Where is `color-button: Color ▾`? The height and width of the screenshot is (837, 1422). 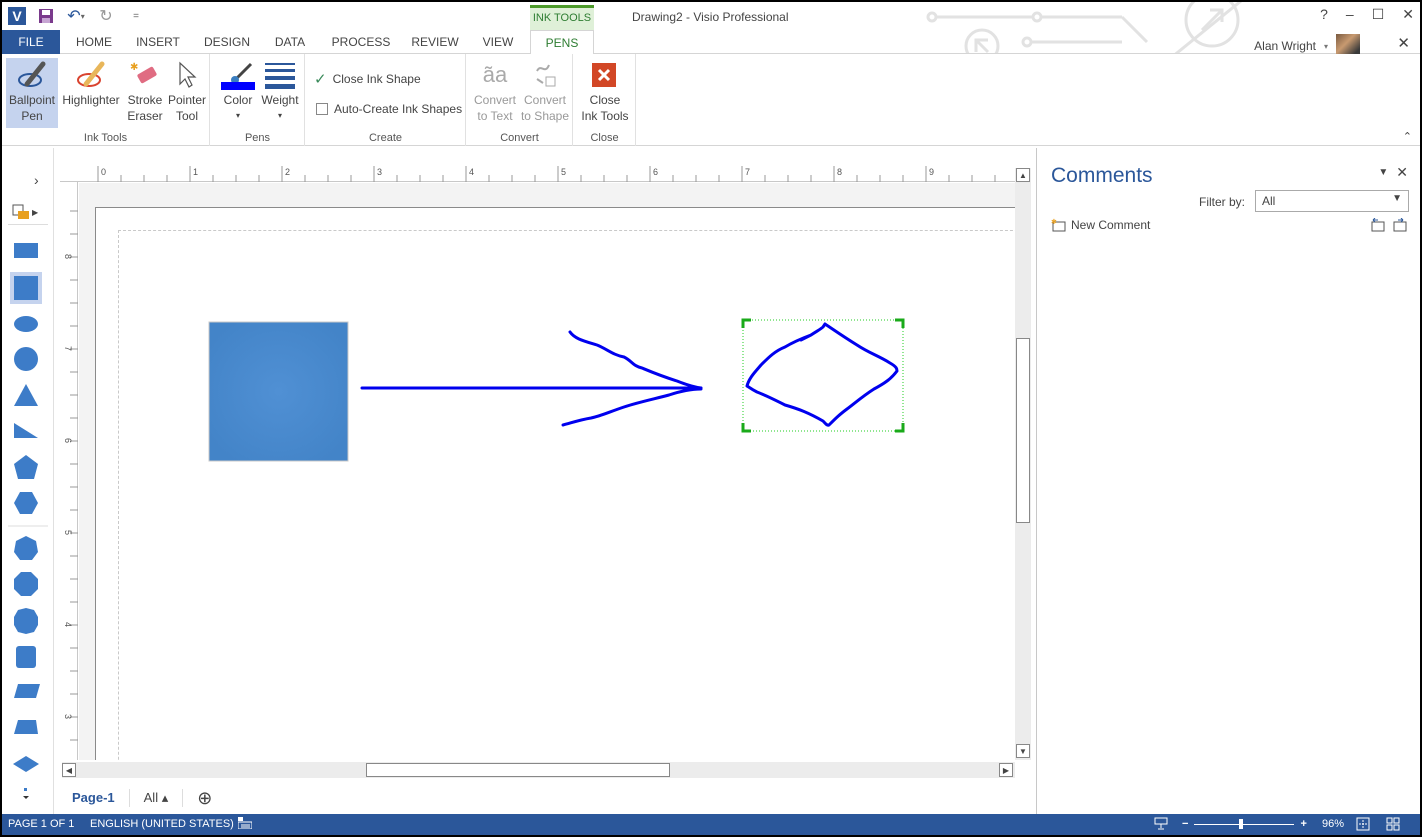 color-button: Color ▾ is located at coordinates (238, 91).